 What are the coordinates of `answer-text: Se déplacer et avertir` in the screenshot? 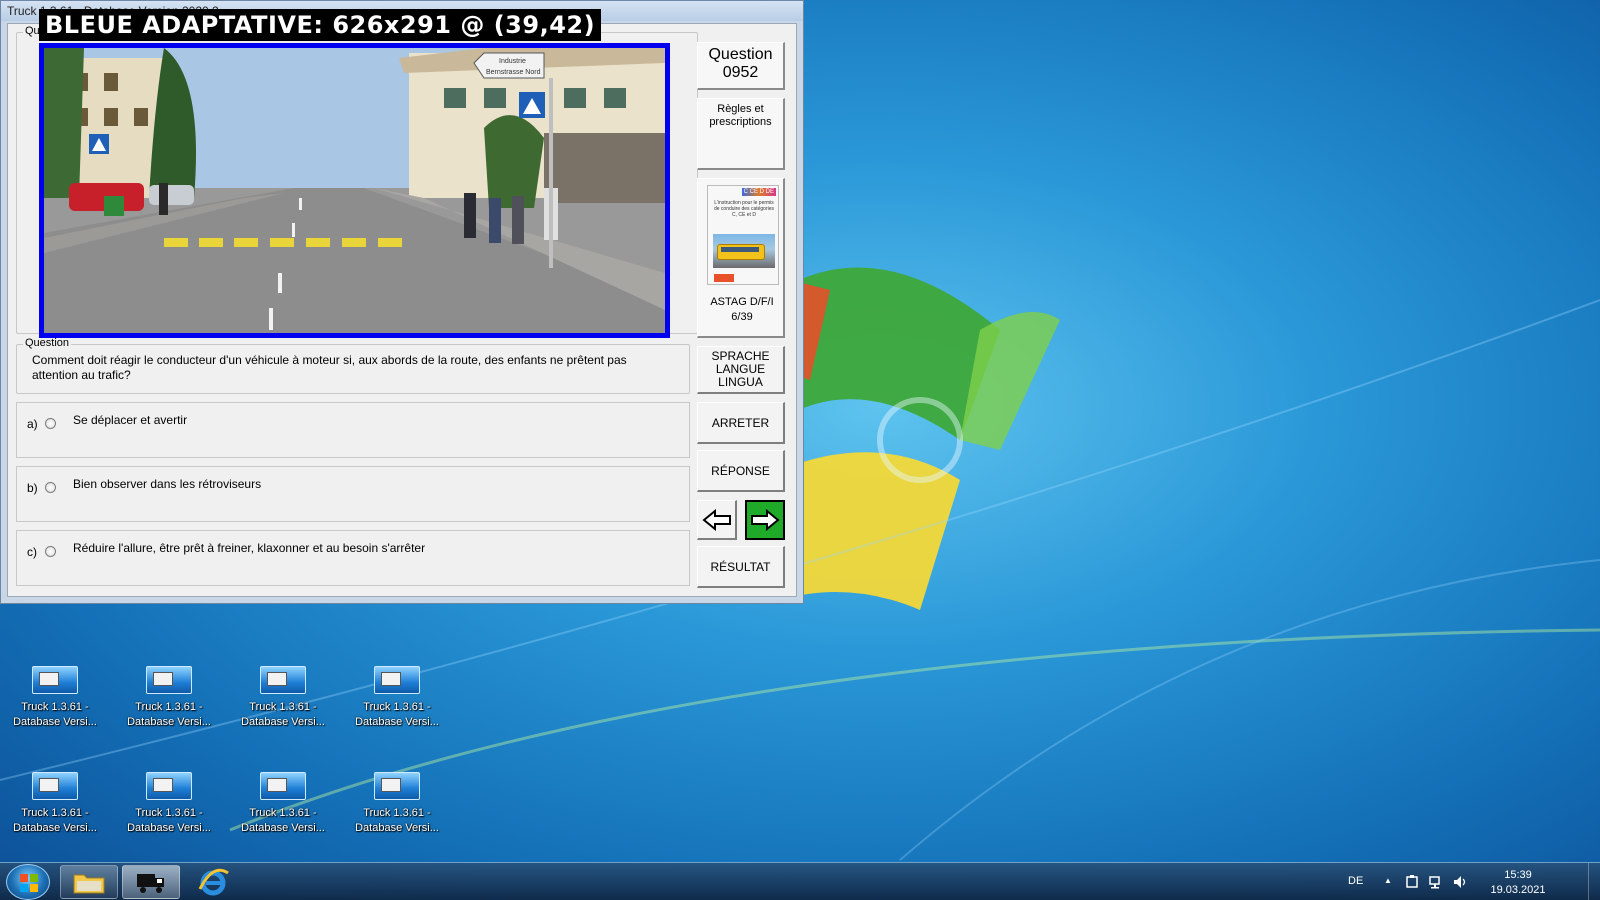 It's located at (130, 420).